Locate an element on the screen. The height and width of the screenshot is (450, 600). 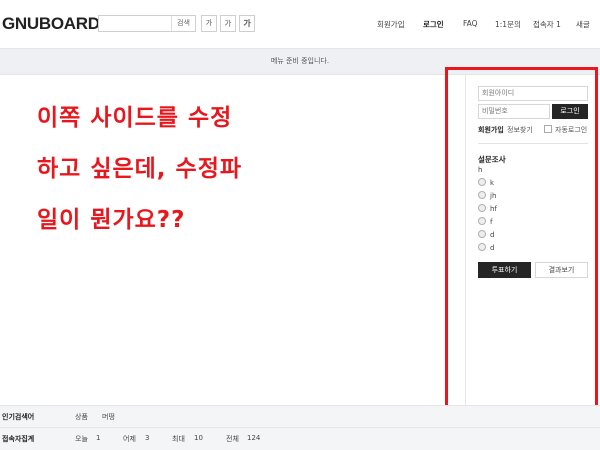
auto-login-label: 자동로그인 is located at coordinates (571, 130).